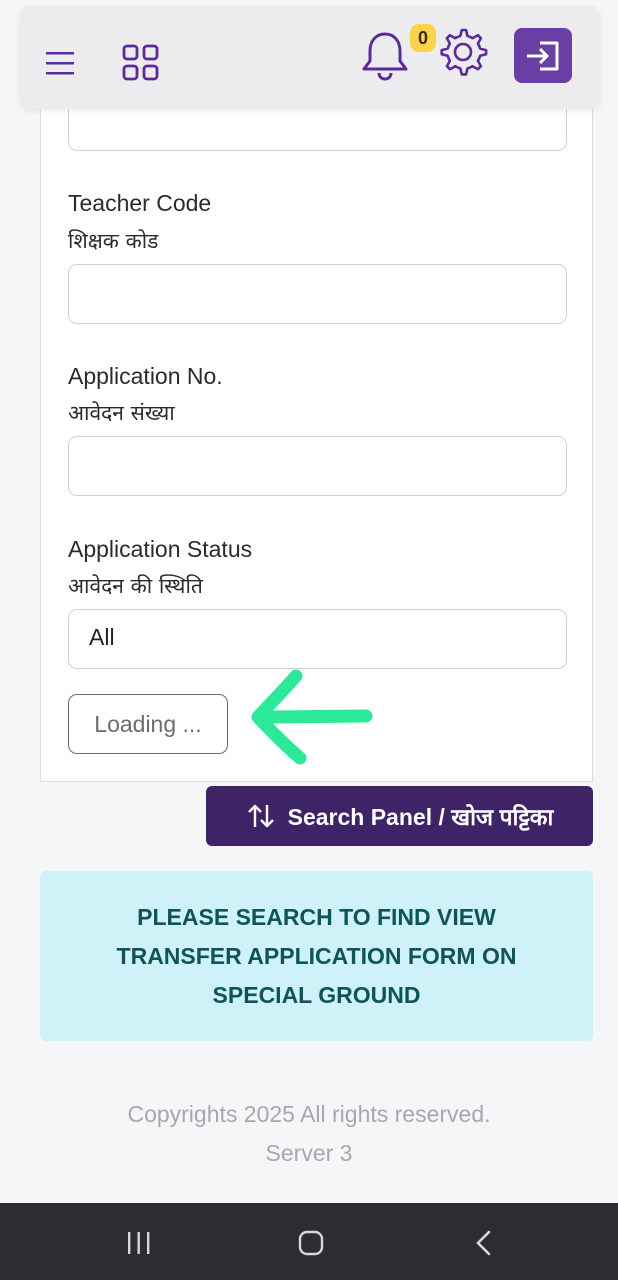 The width and height of the screenshot is (618, 1280). What do you see at coordinates (102, 637) in the screenshot?
I see `application-status-selected-value: All` at bounding box center [102, 637].